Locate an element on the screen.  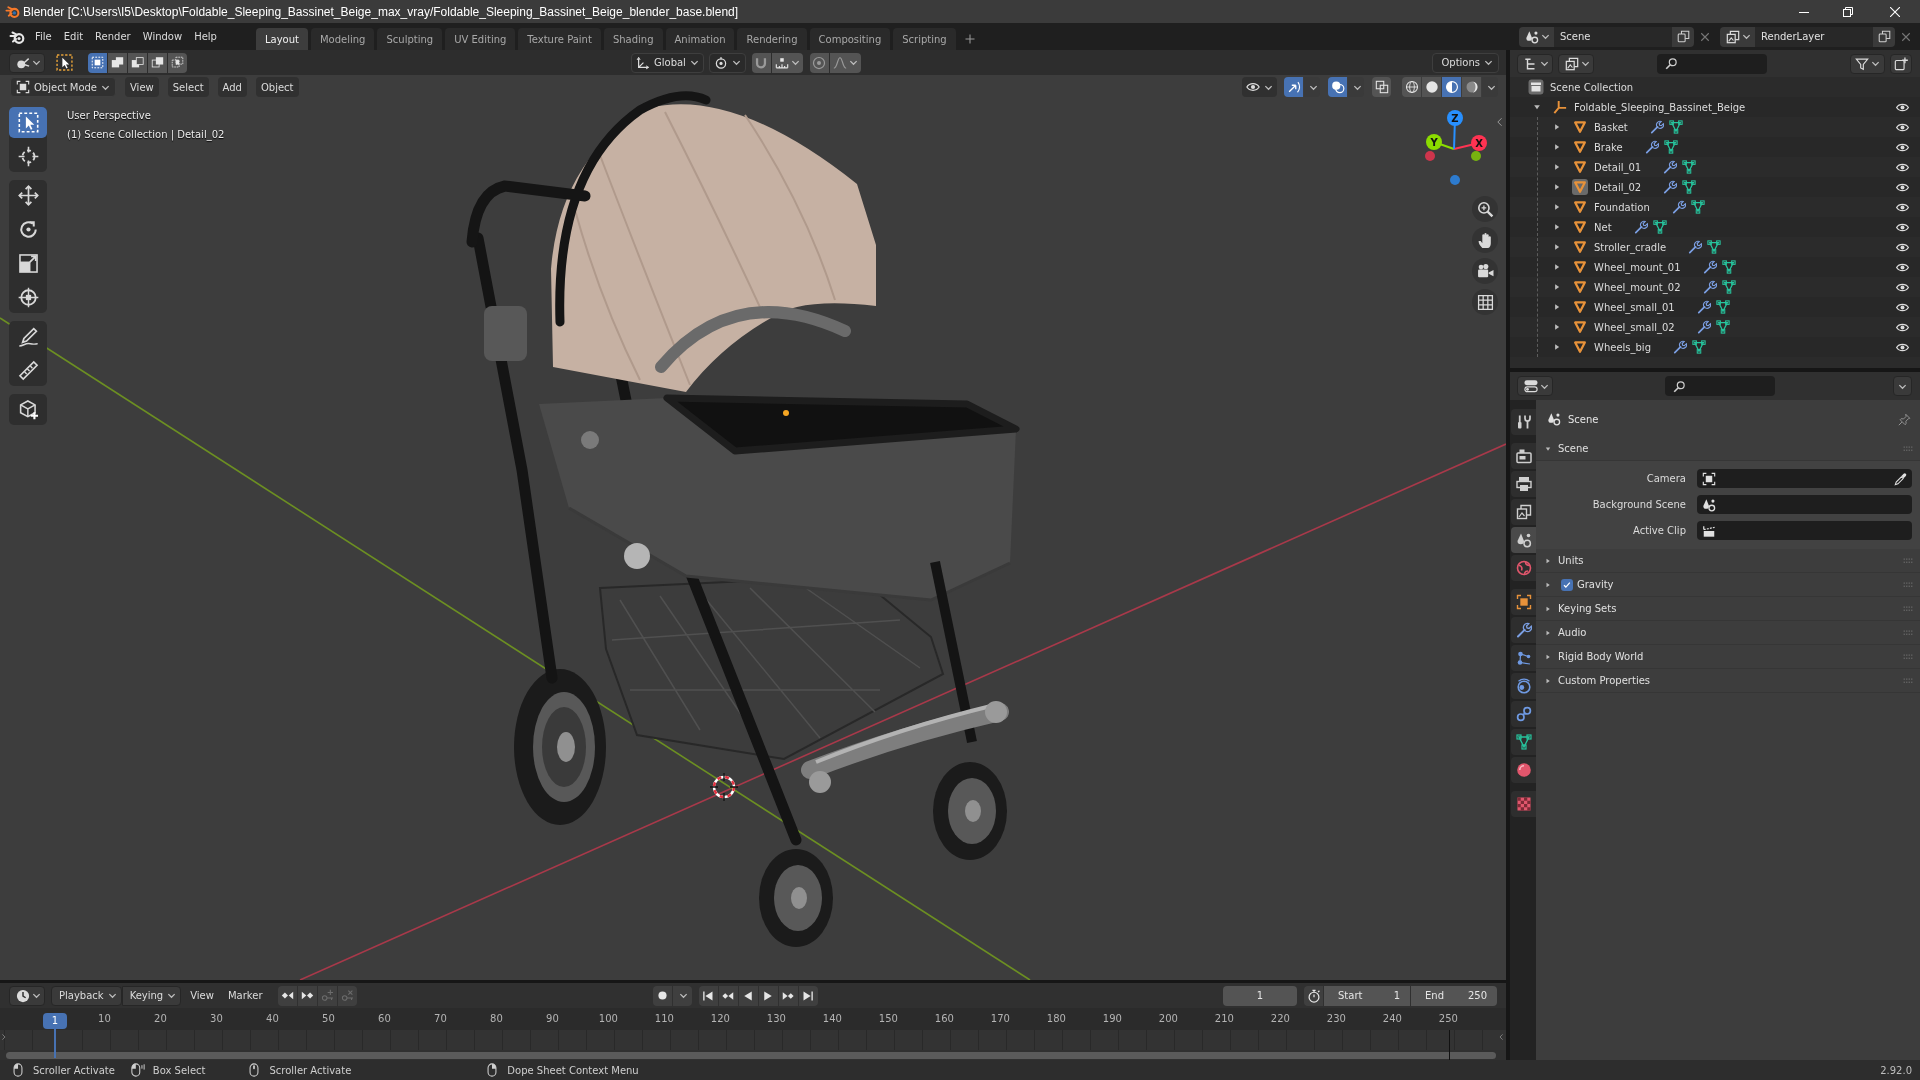
add-workspace-icon is located at coordinates (969, 39).